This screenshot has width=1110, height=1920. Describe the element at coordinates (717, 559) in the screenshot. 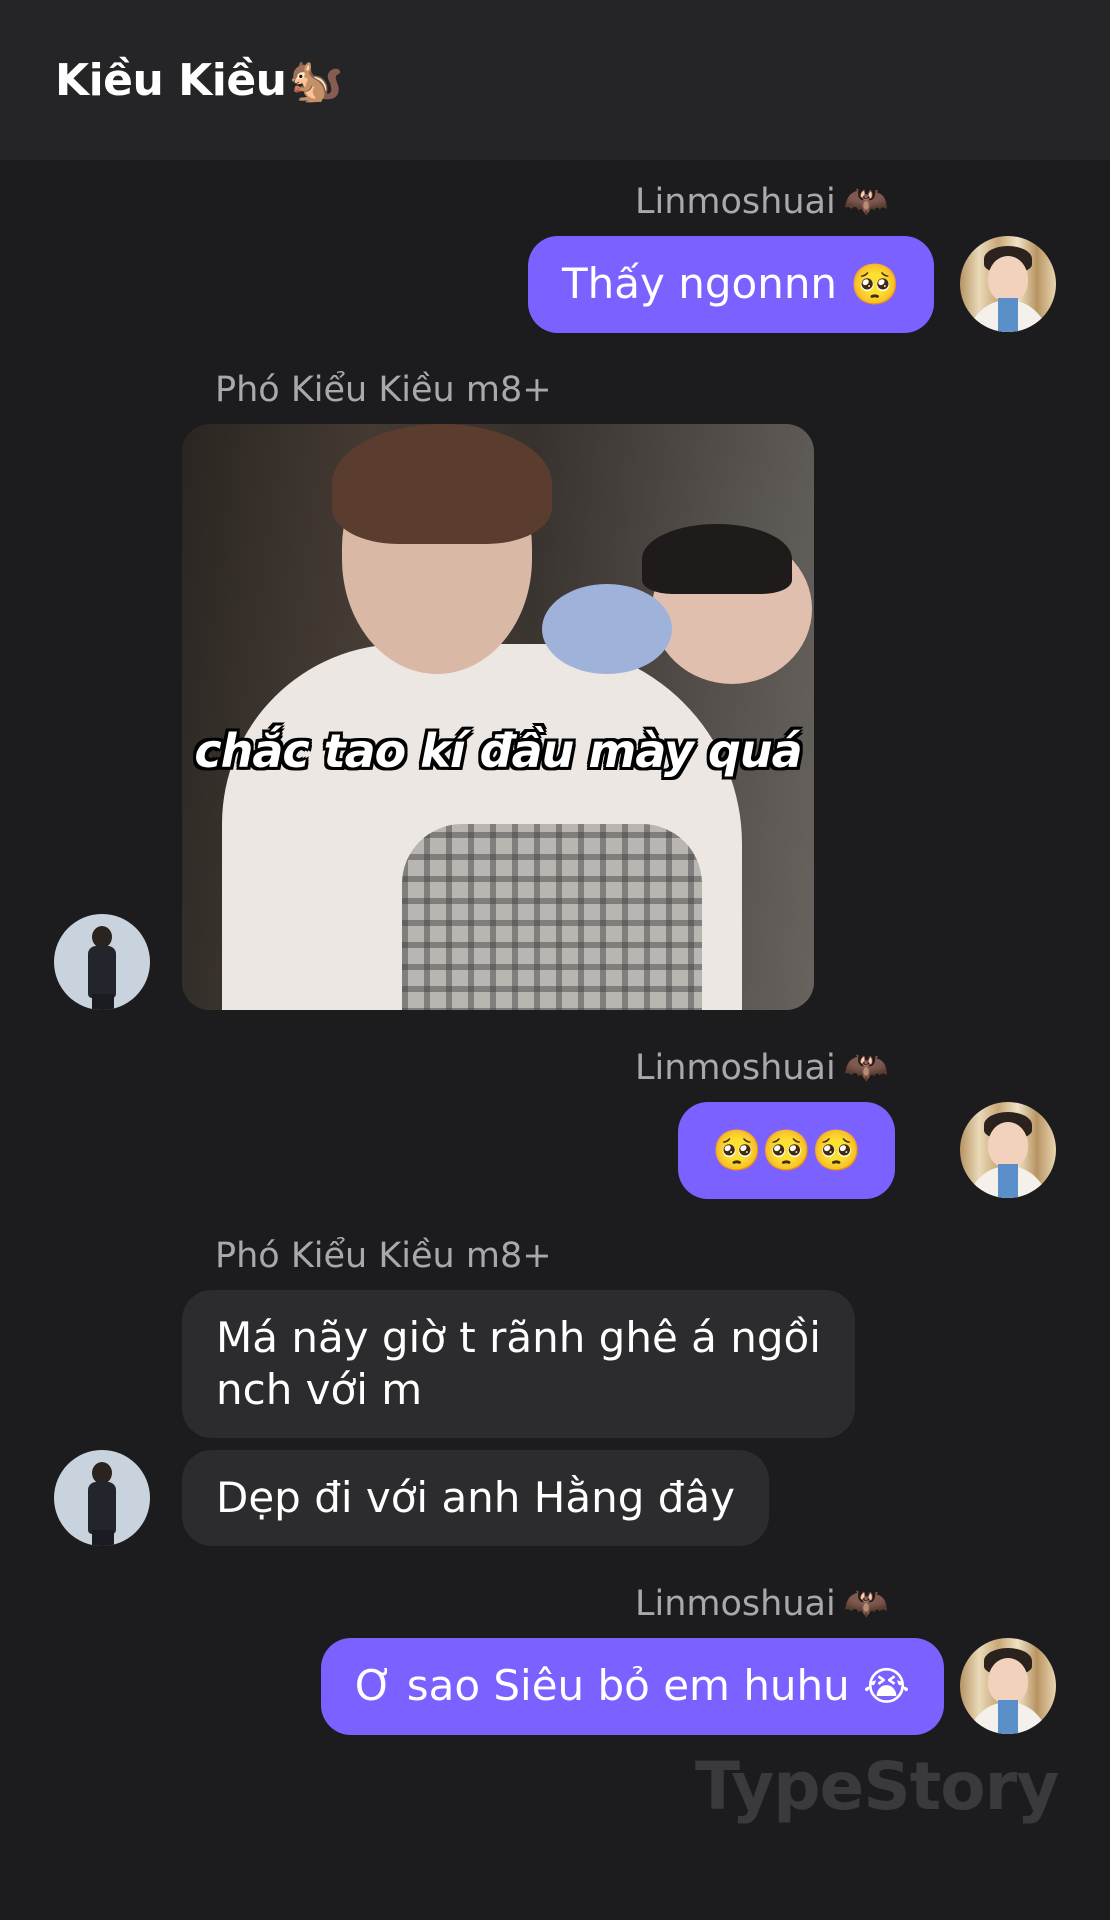

I see `image-person-2-hair` at that location.